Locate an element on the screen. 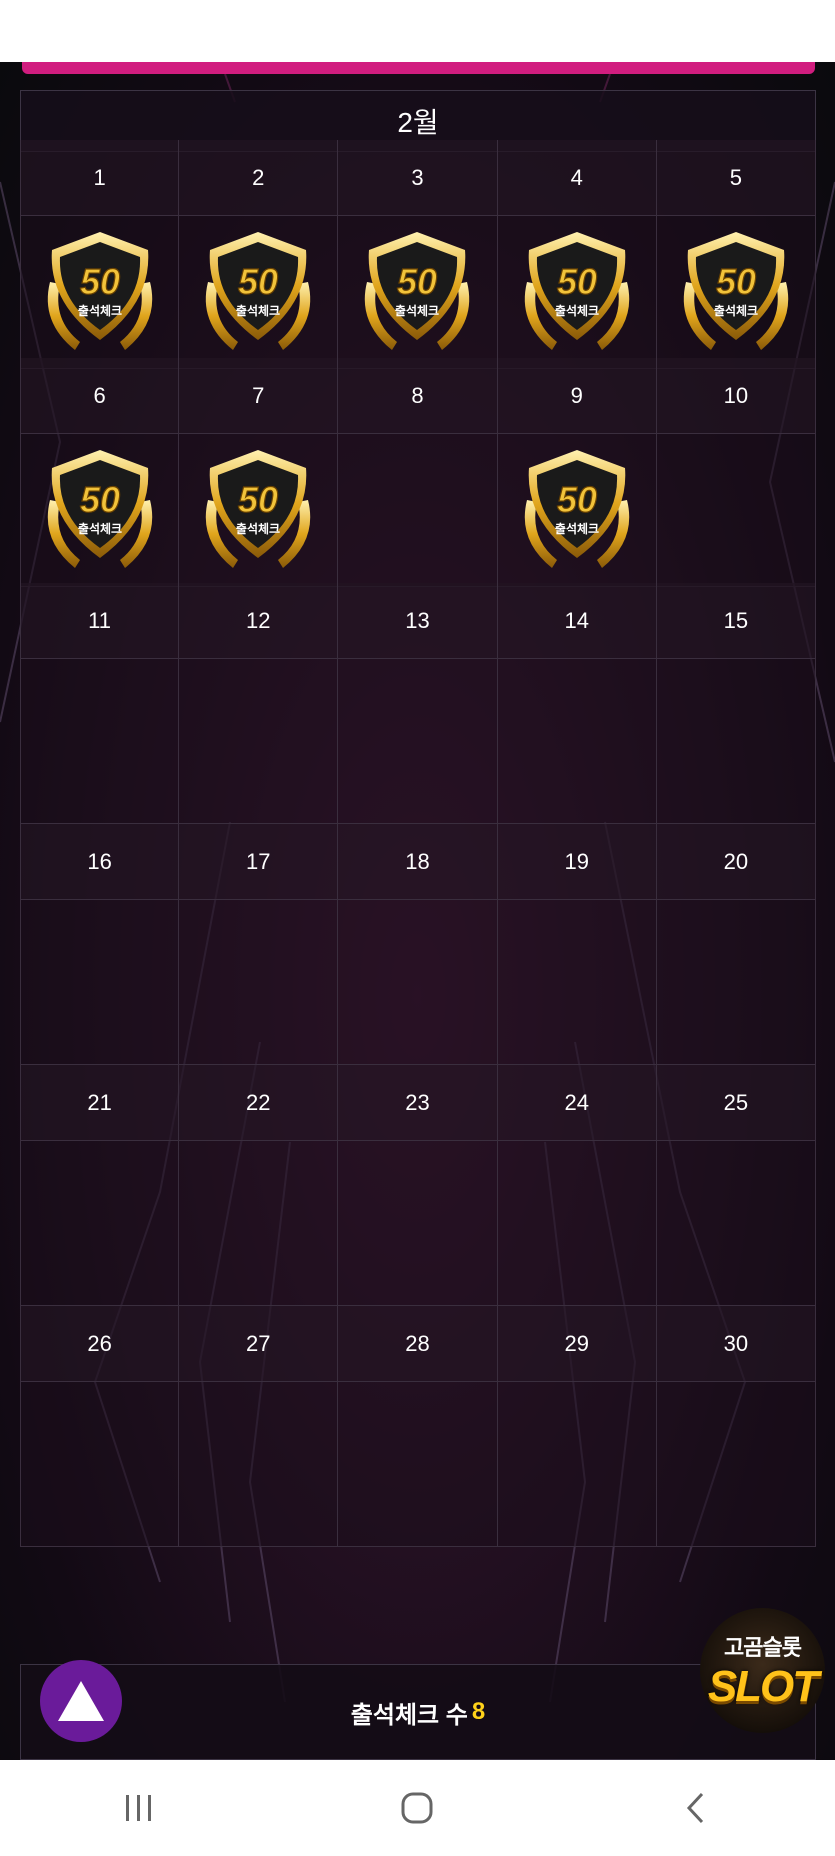 The width and height of the screenshot is (835, 1856). recent-apps-button is located at coordinates (139, 1808).